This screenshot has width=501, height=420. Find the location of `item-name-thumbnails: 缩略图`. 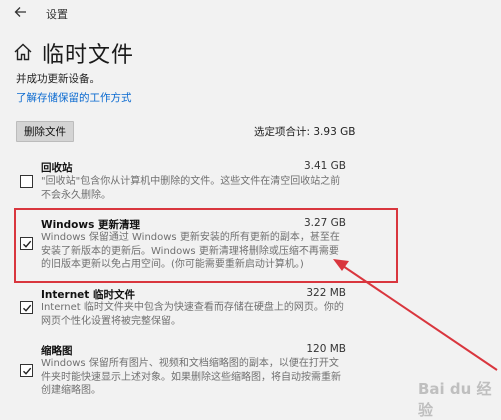

item-name-thumbnails: 缩略图 is located at coordinates (57, 351).